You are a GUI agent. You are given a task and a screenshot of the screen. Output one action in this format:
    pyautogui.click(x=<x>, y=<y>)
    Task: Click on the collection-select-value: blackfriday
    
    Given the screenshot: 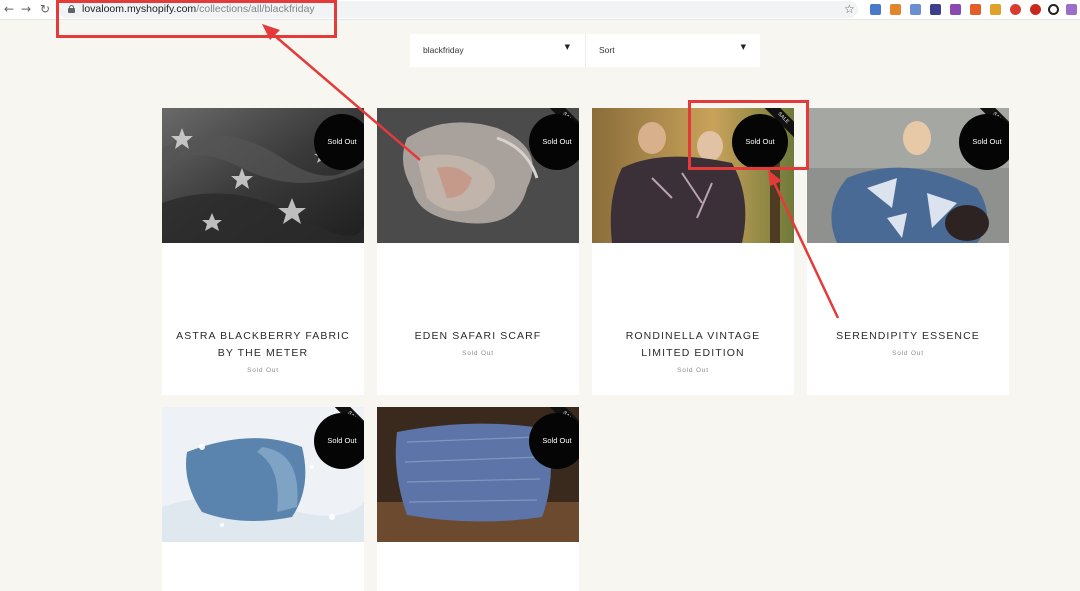 What is the action you would take?
    pyautogui.click(x=443, y=50)
    